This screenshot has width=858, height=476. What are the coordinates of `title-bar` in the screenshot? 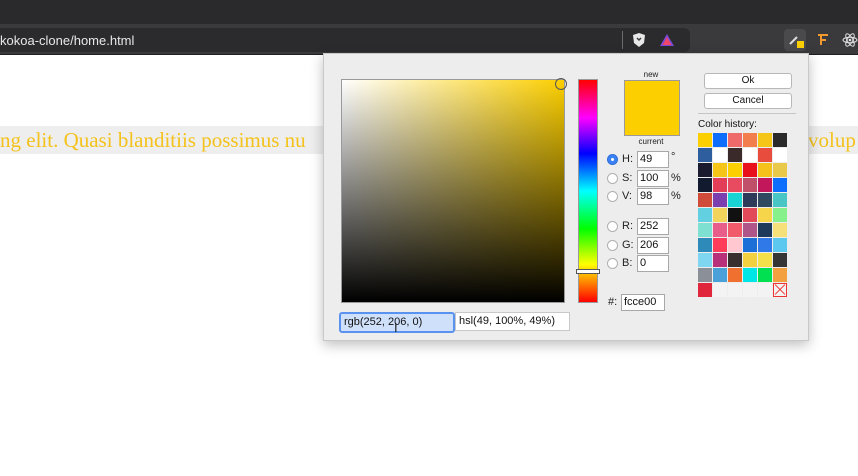 It's located at (429, 12).